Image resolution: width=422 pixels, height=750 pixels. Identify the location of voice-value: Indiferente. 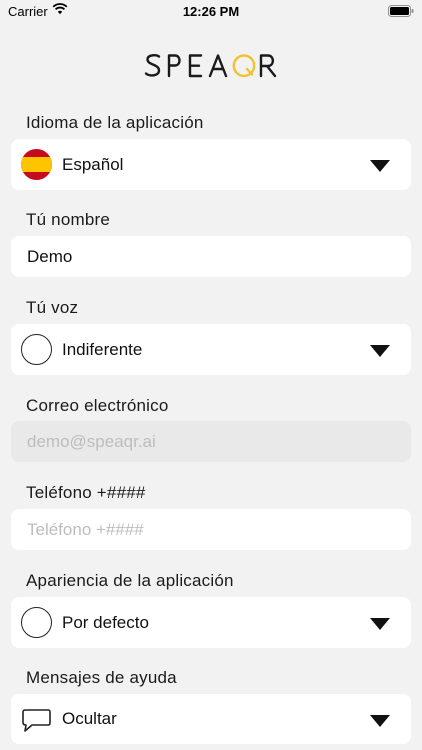
(102, 349).